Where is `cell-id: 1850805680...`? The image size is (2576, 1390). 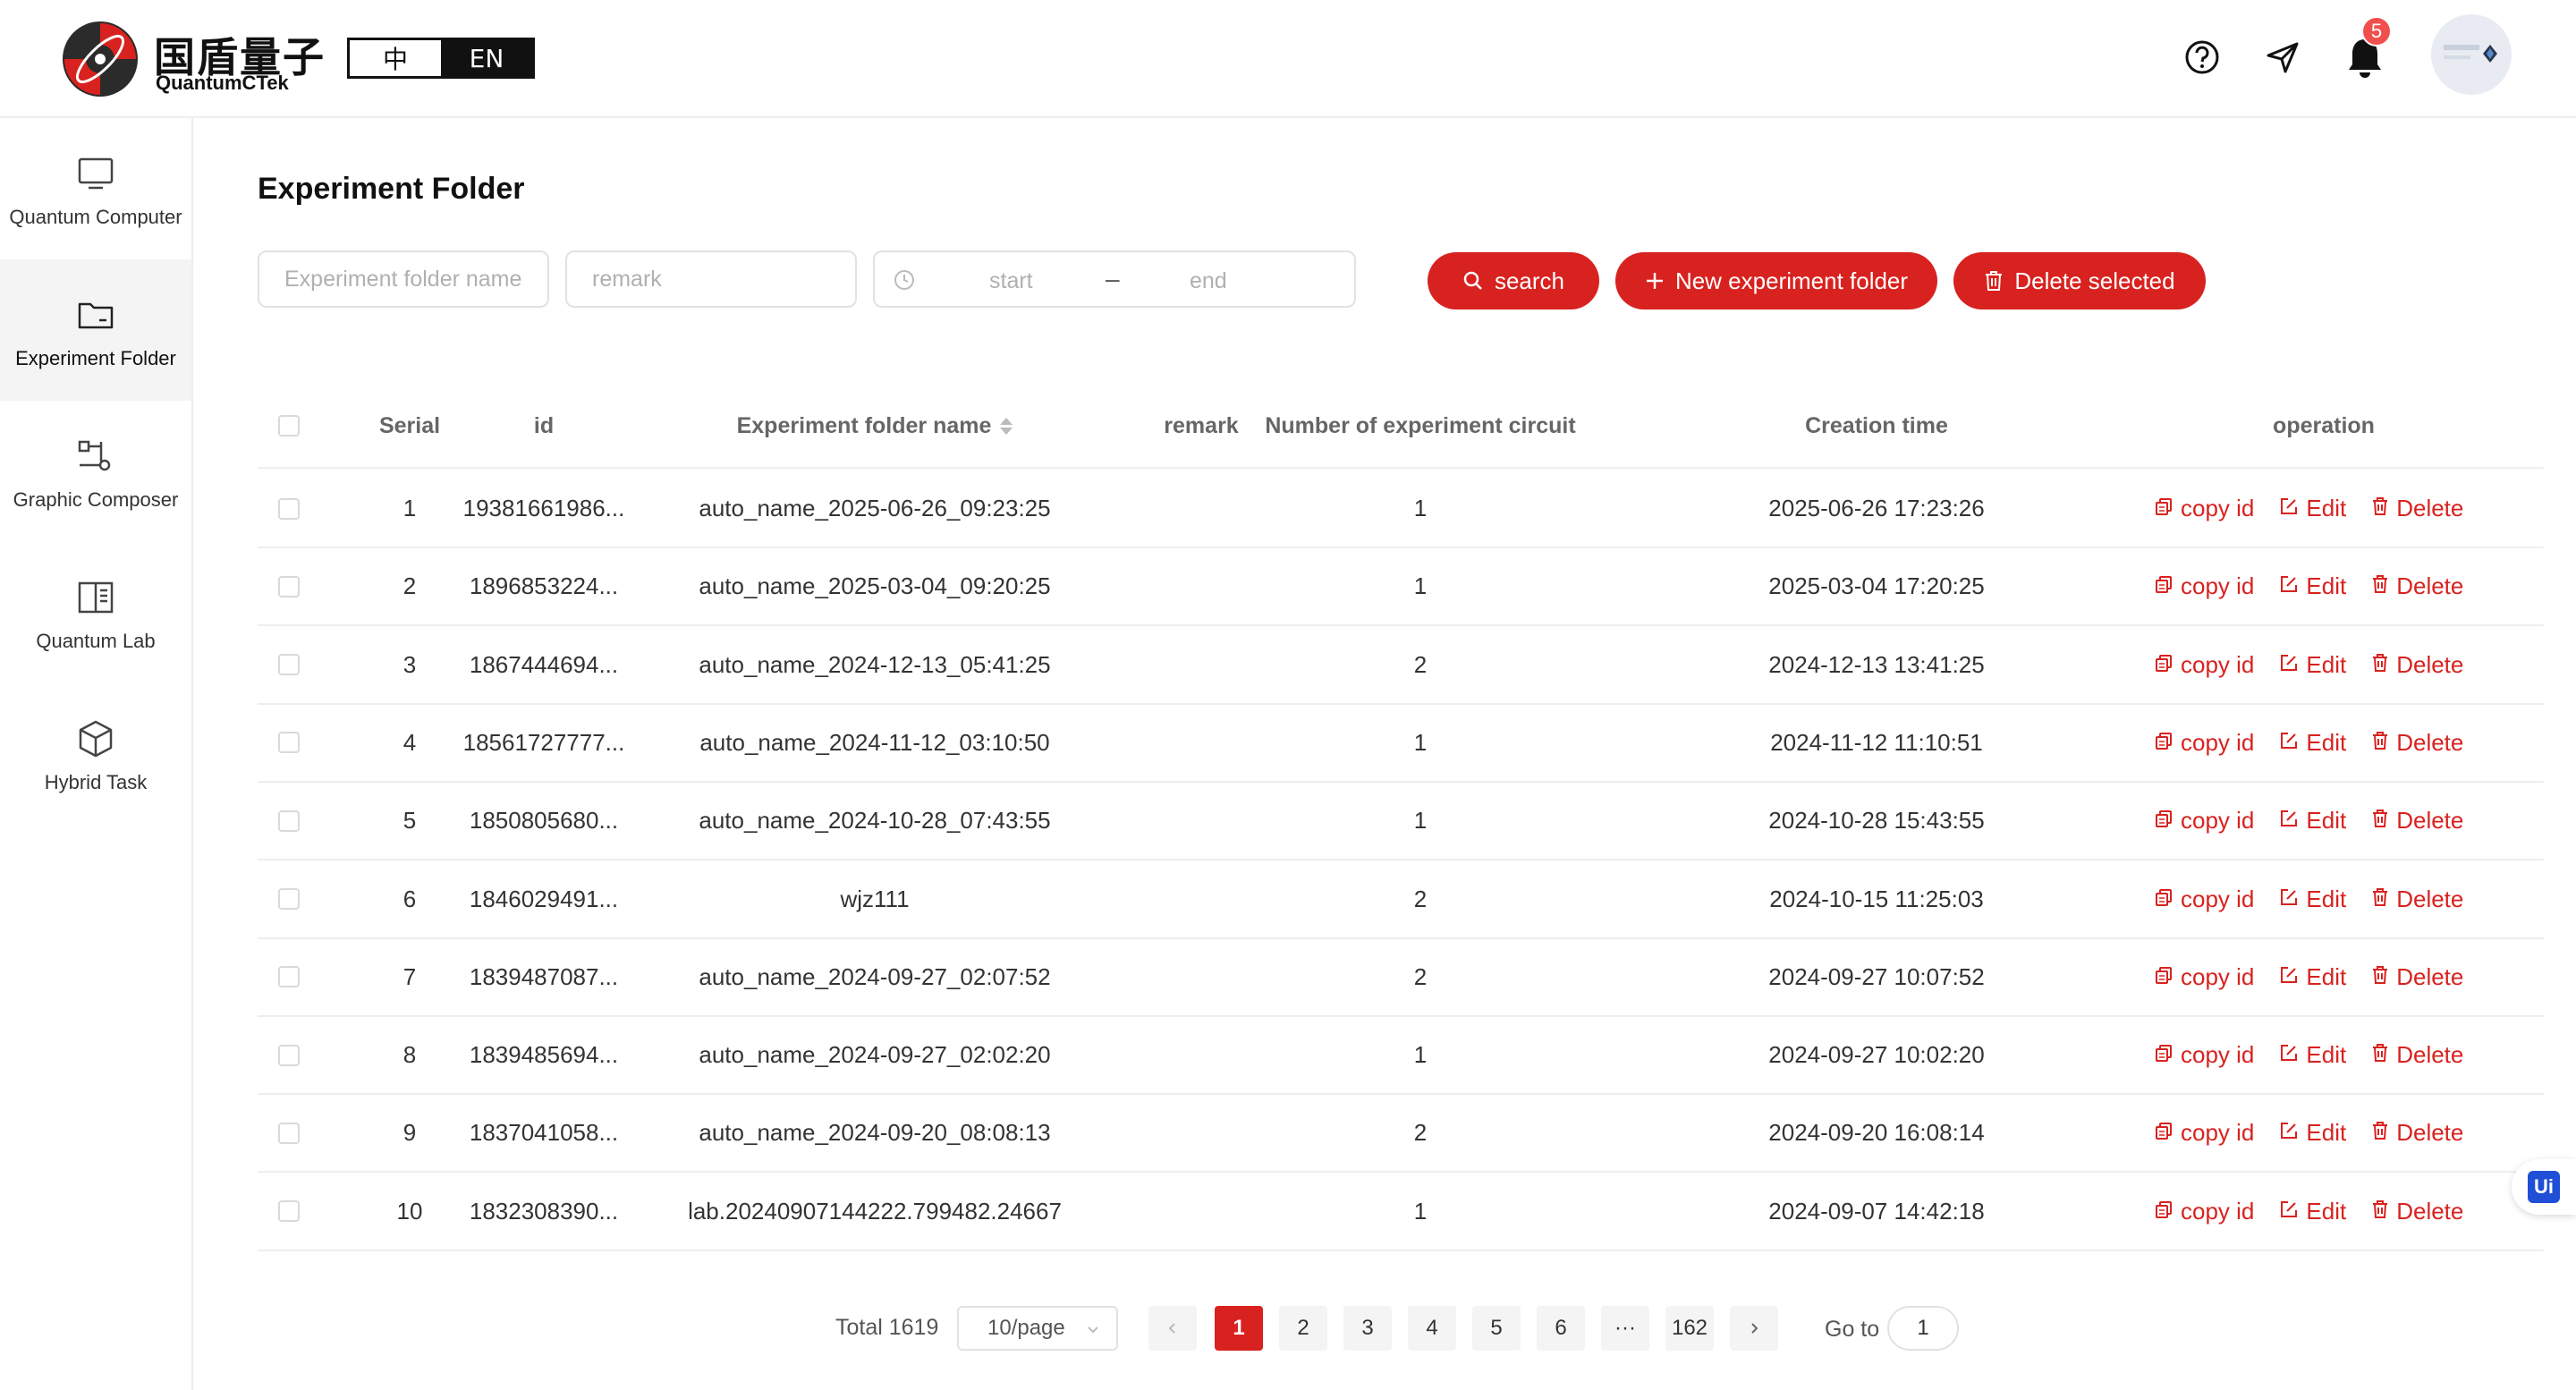
cell-id: 1850805680... is located at coordinates (544, 821).